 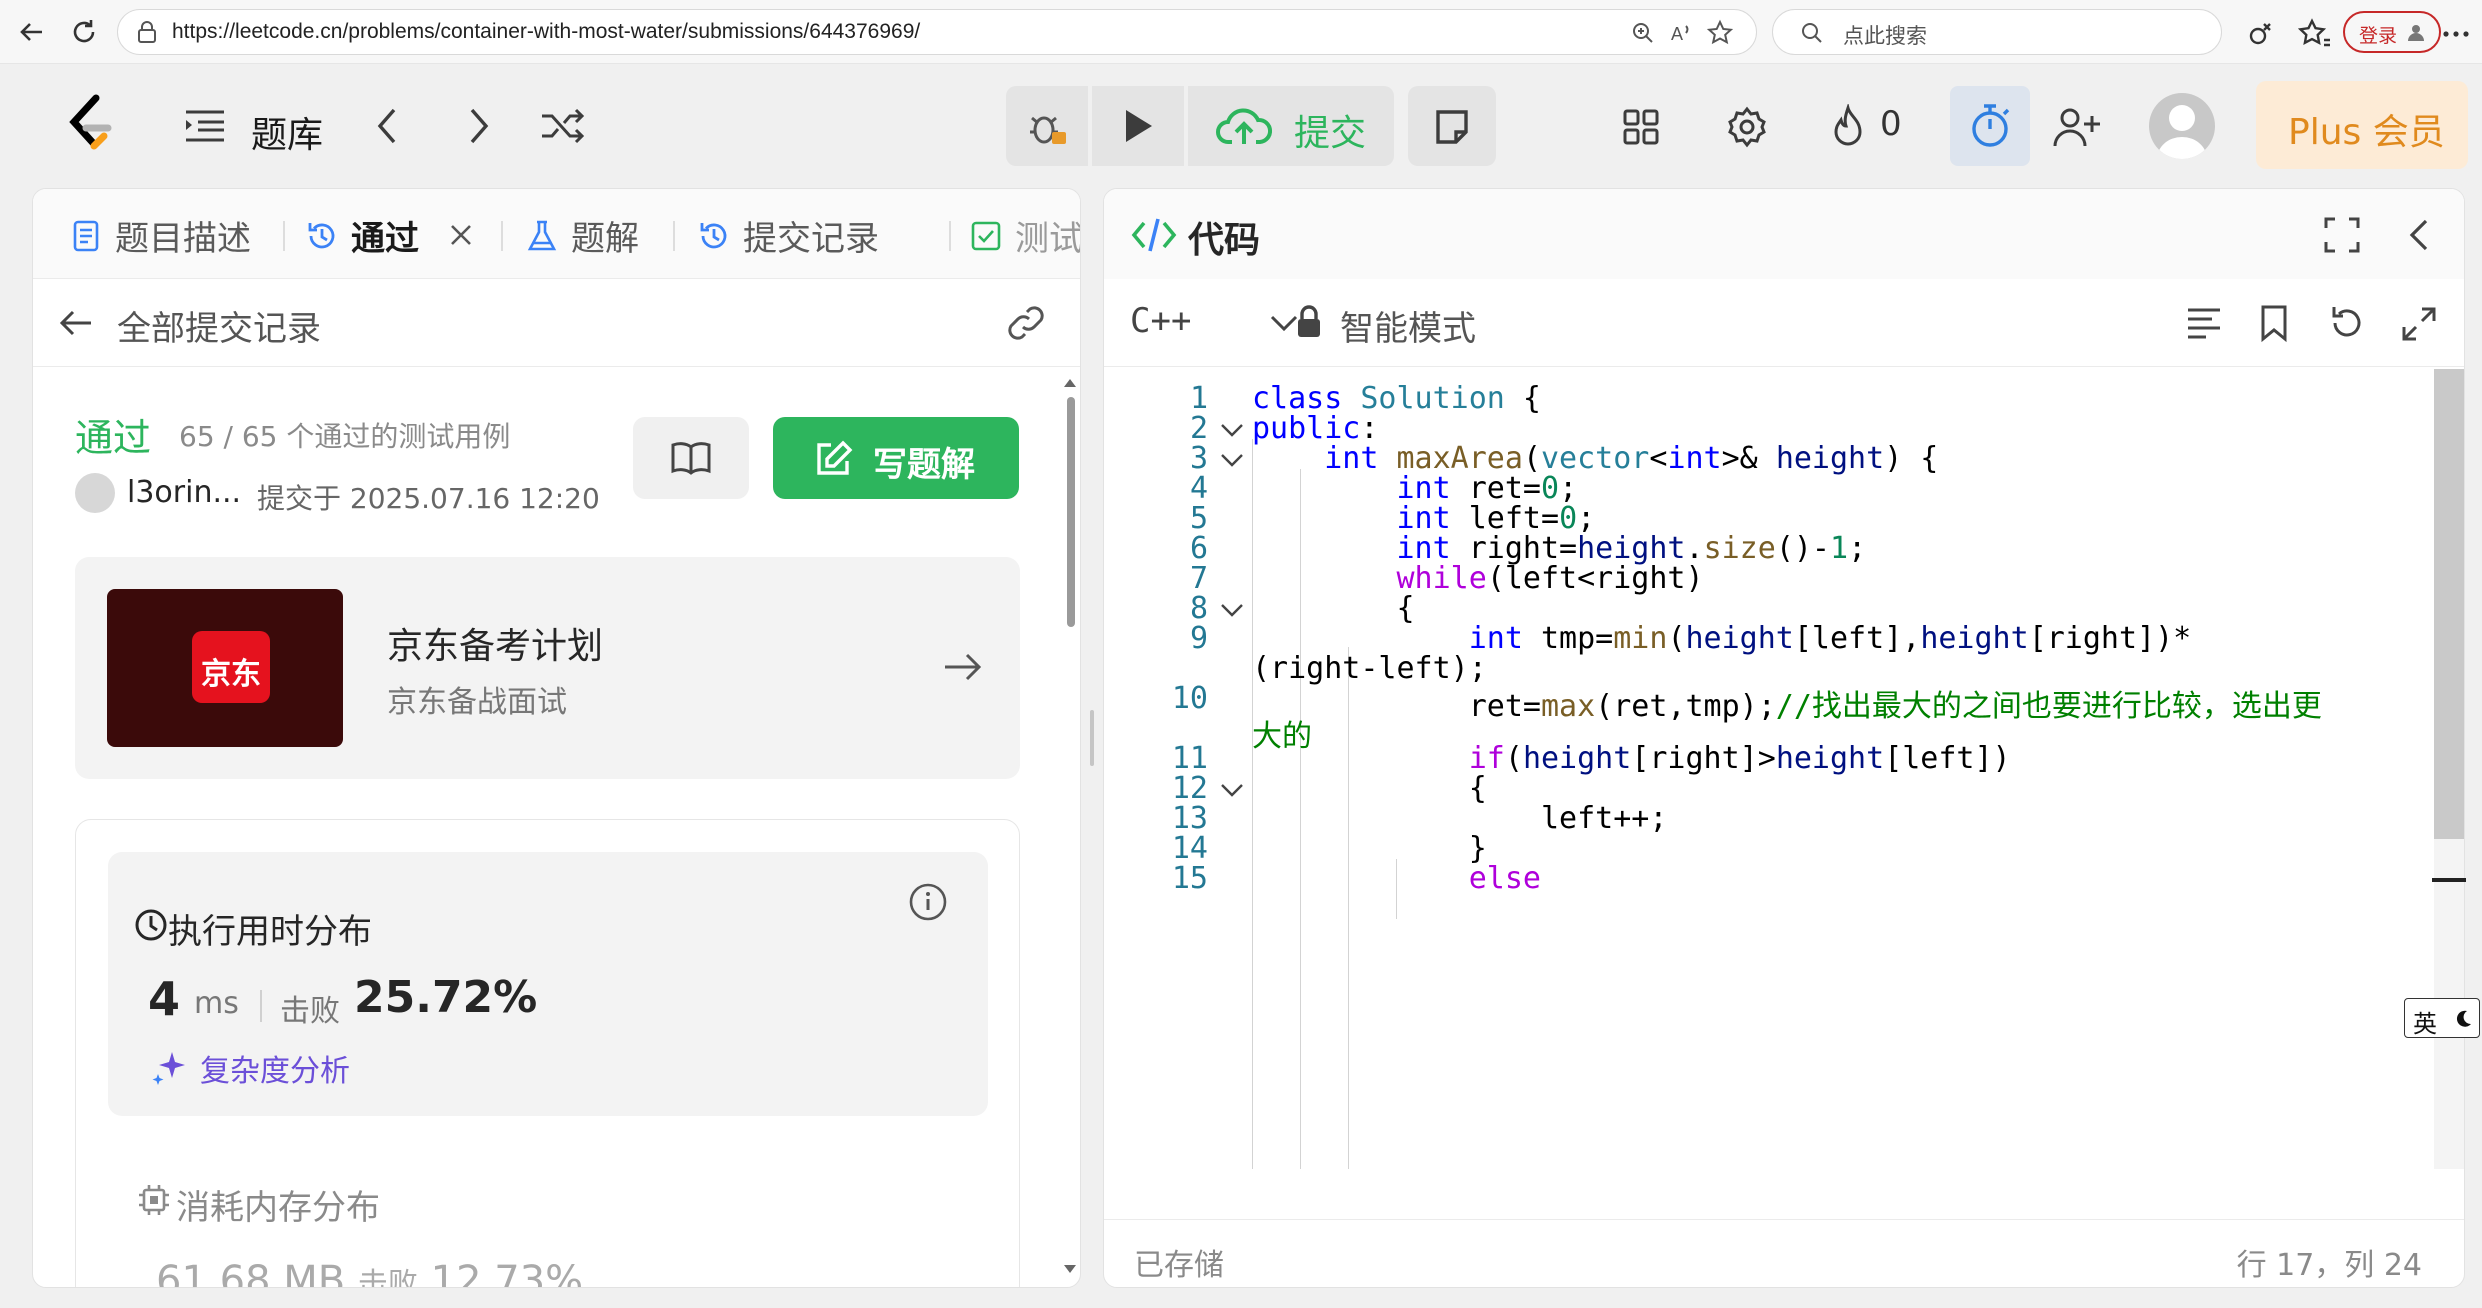 I want to click on flask-icon, so click(x=542, y=235).